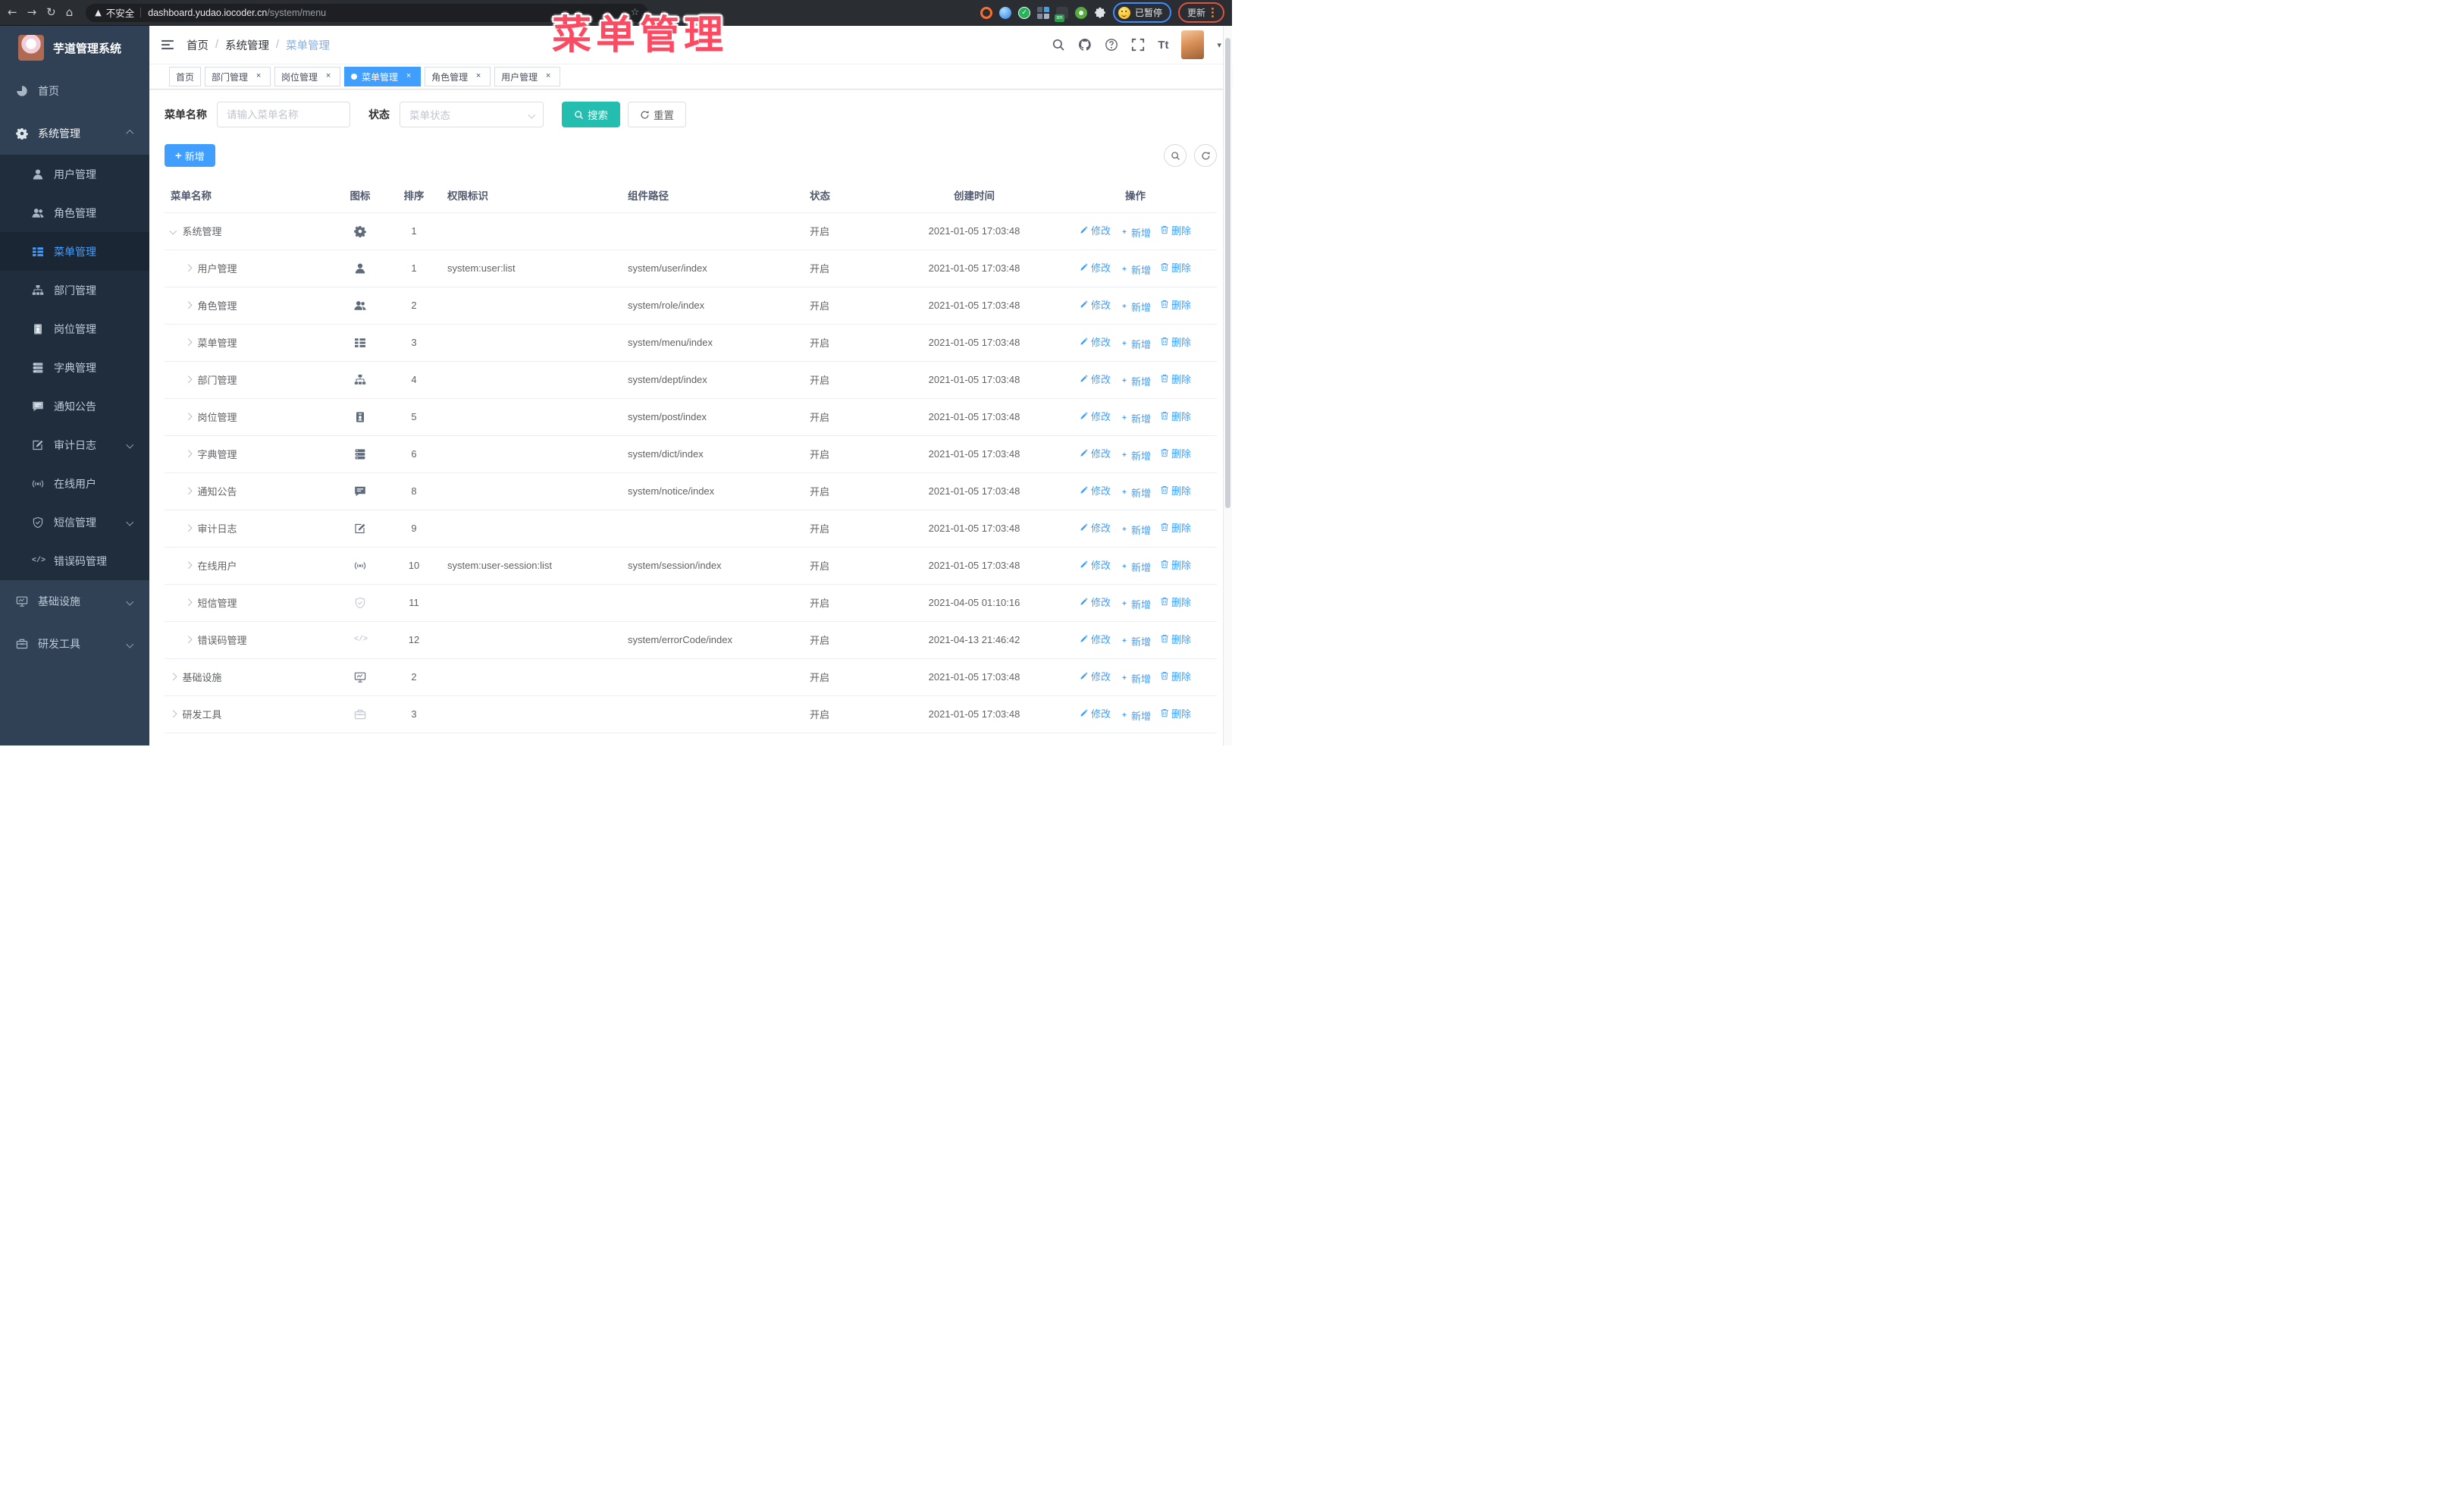 The width and height of the screenshot is (2464, 1491). What do you see at coordinates (1081, 12) in the screenshot?
I see `extension-key-icon` at bounding box center [1081, 12].